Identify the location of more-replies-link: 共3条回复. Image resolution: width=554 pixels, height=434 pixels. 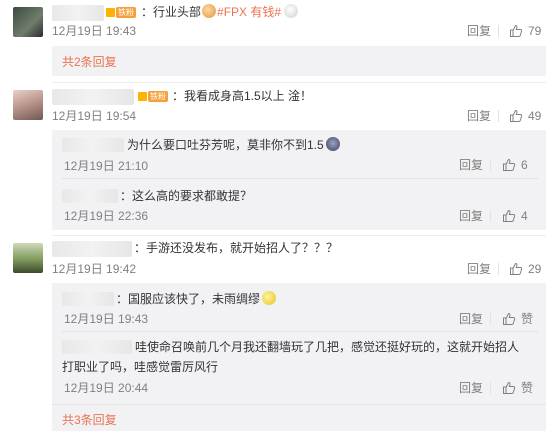
(89, 420).